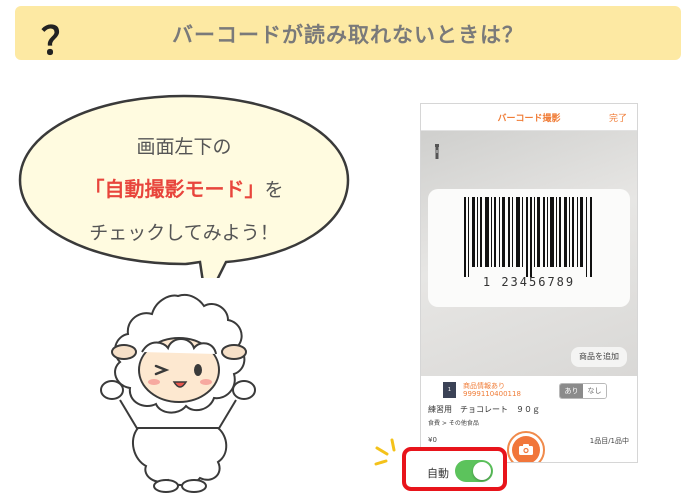 This screenshot has width=700, height=498. Describe the element at coordinates (571, 391) in the screenshot. I see `toggle-ari-option: あり` at that location.